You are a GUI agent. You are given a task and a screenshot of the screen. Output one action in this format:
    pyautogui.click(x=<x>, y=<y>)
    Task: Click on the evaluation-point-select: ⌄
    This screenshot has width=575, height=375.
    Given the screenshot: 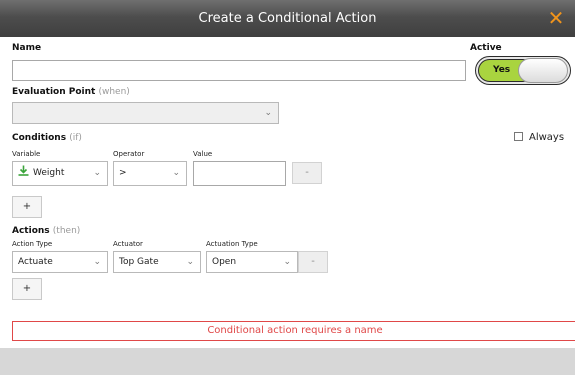 What is the action you would take?
    pyautogui.click(x=145, y=113)
    